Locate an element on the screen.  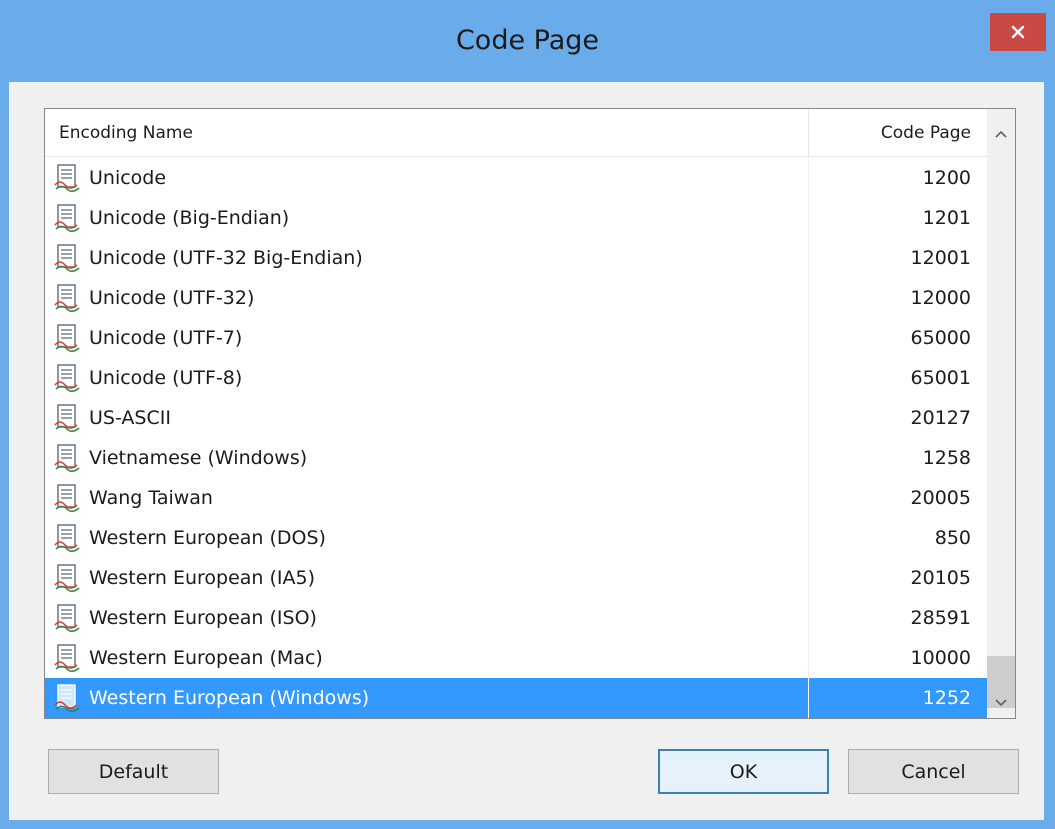
encoding-name-cell: Wang Taiwan is located at coordinates (427, 498).